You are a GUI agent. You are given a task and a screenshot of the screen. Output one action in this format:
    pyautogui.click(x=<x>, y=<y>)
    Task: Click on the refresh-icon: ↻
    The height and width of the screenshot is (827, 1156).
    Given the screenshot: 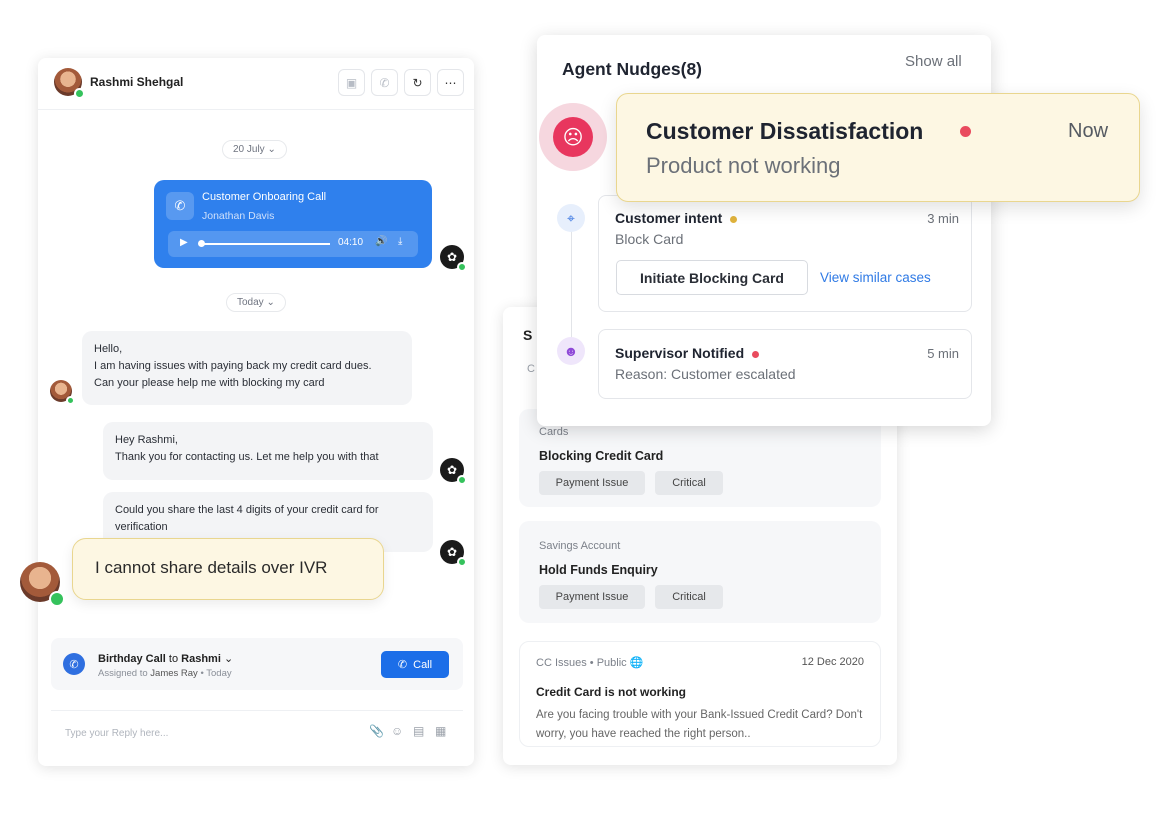 What is the action you would take?
    pyautogui.click(x=417, y=82)
    